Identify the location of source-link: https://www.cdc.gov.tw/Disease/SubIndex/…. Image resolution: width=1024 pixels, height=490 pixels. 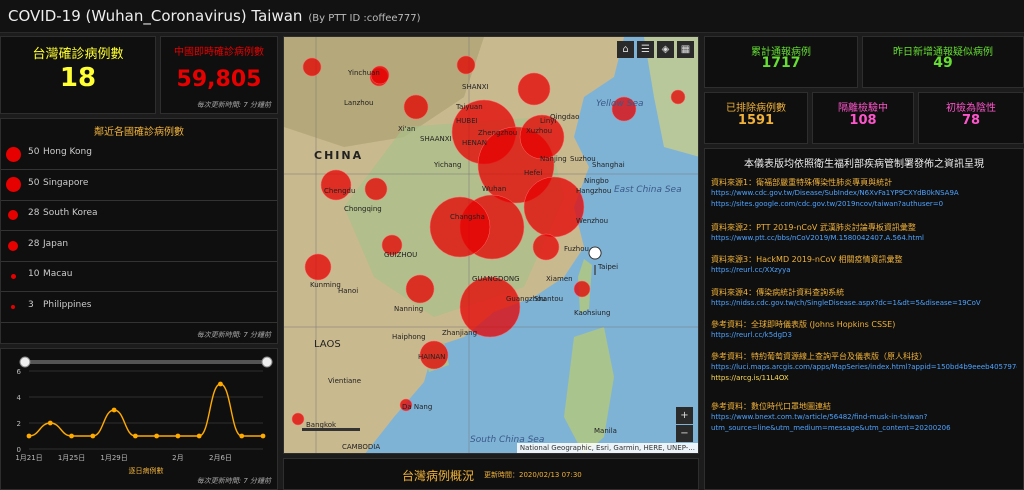
(864, 193).